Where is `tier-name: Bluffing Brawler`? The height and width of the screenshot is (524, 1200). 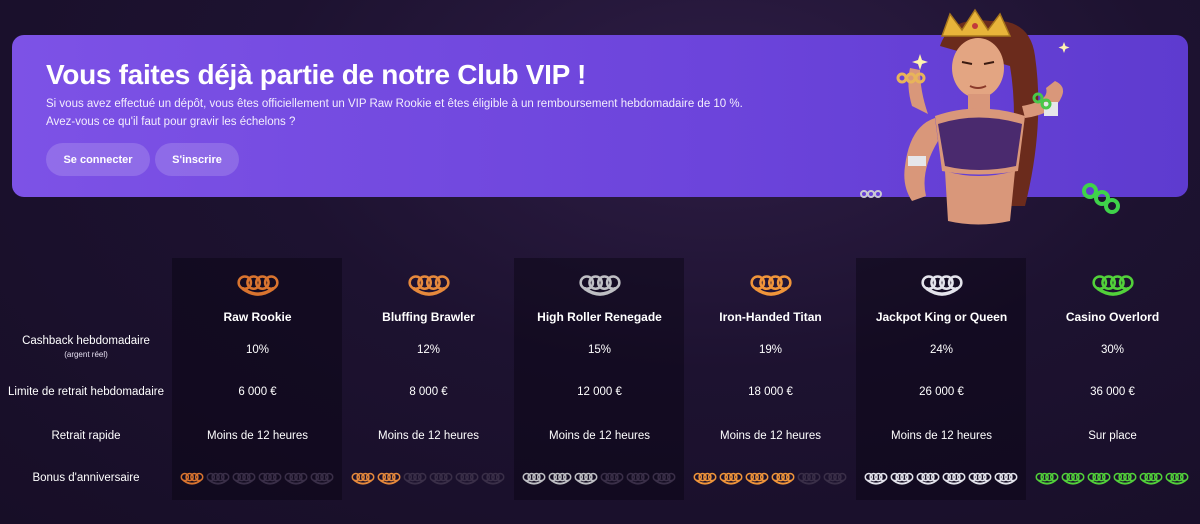 tier-name: Bluffing Brawler is located at coordinates (428, 317).